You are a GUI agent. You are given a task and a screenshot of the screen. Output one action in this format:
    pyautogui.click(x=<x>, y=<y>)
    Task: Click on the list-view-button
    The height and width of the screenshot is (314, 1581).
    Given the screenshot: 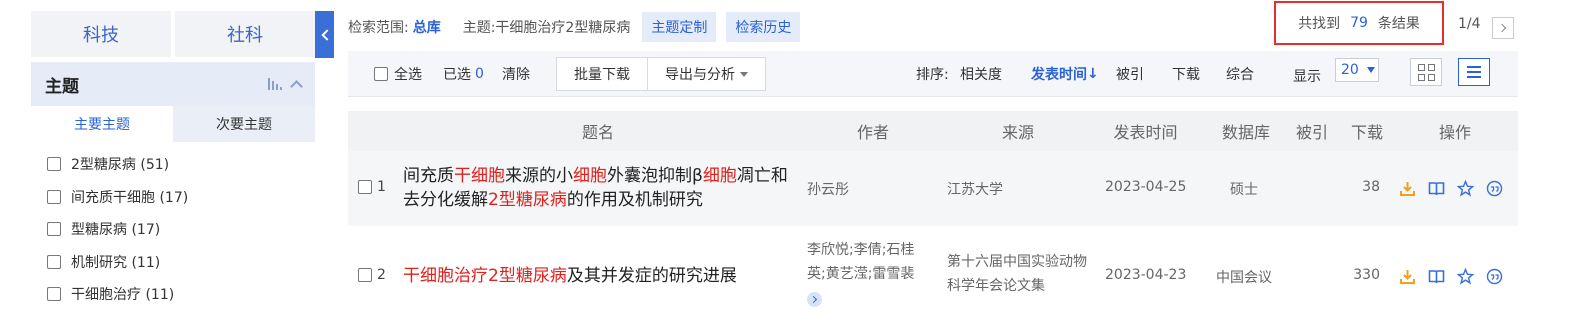 What is the action you would take?
    pyautogui.click(x=1474, y=72)
    